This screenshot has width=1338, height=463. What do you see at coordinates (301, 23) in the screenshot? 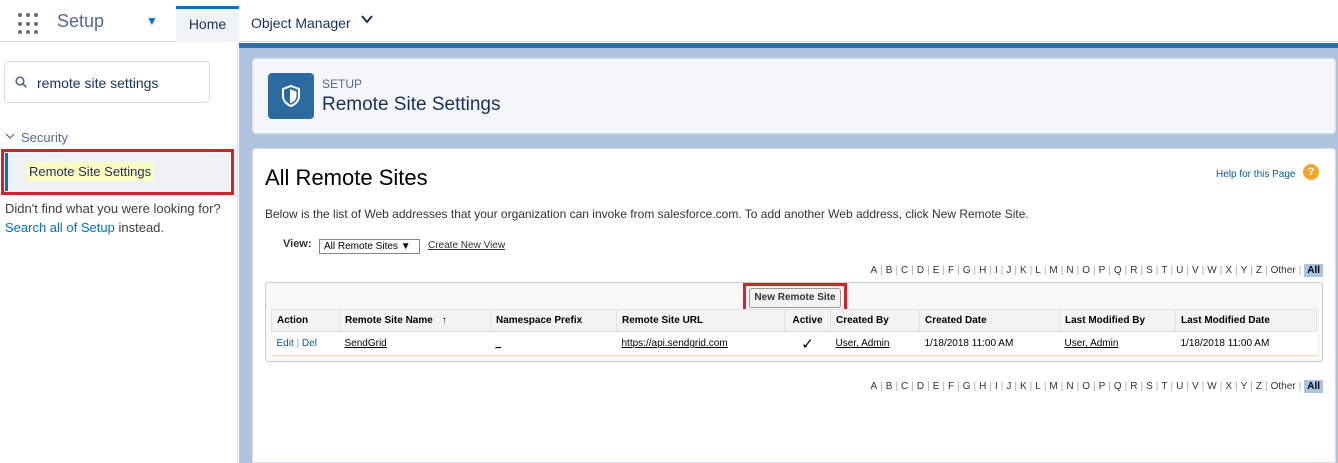
I see `tab-object-manager: Object Manager` at bounding box center [301, 23].